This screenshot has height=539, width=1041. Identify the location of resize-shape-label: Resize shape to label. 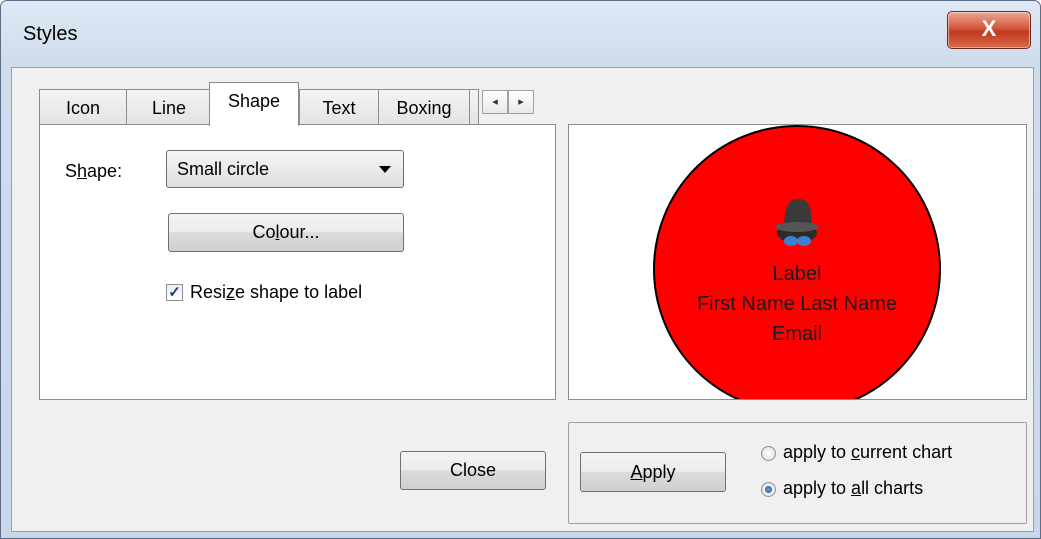
(276, 292).